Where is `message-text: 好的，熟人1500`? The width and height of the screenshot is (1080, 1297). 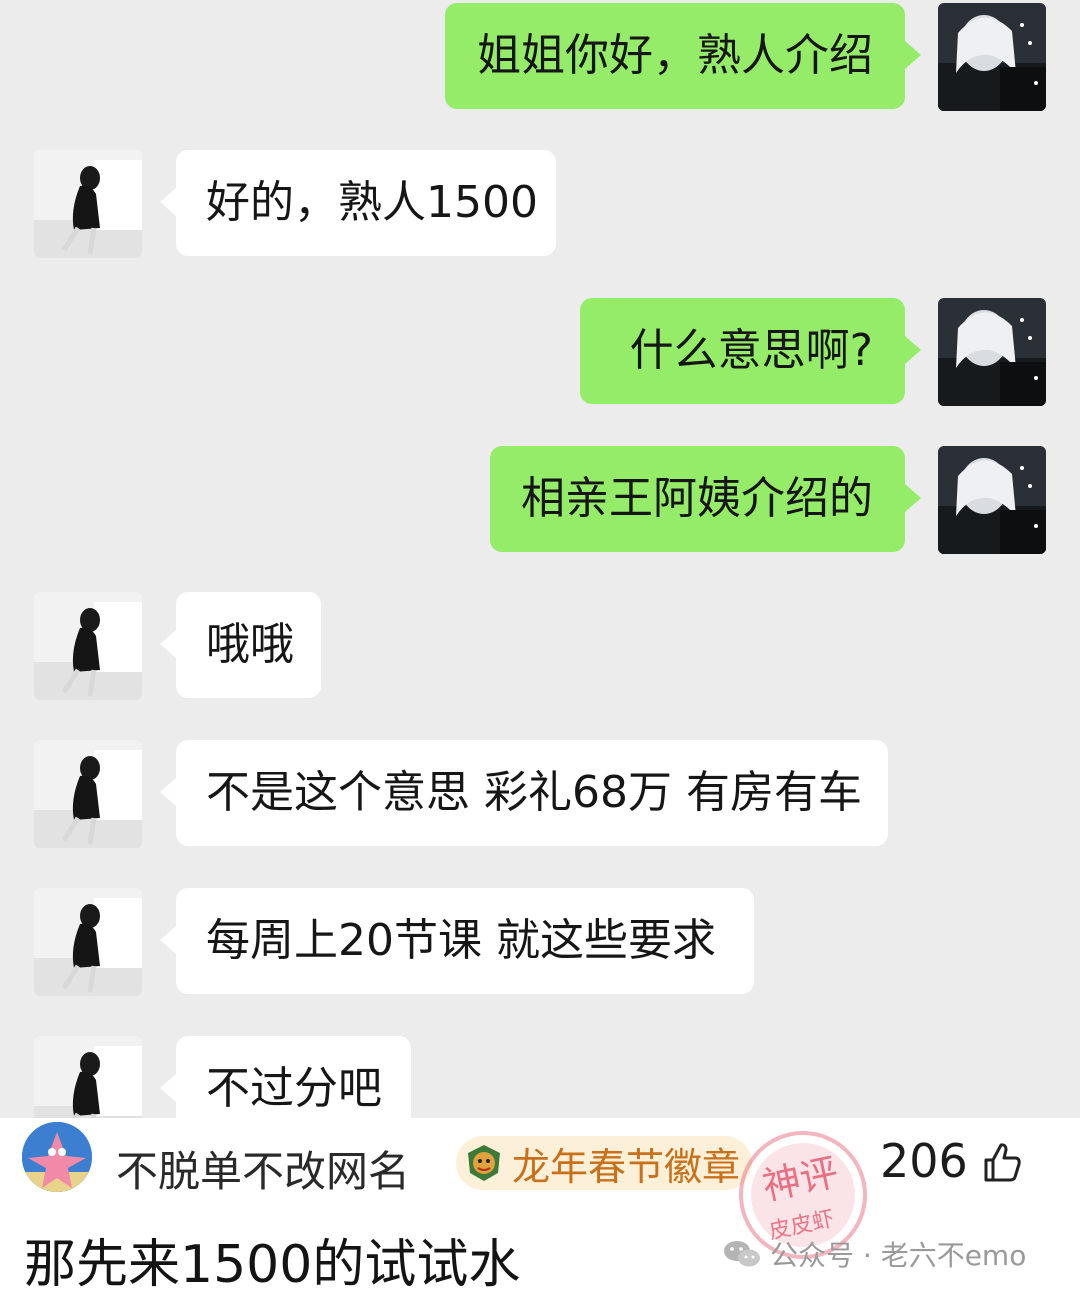
message-text: 好的，熟人1500 is located at coordinates (372, 202).